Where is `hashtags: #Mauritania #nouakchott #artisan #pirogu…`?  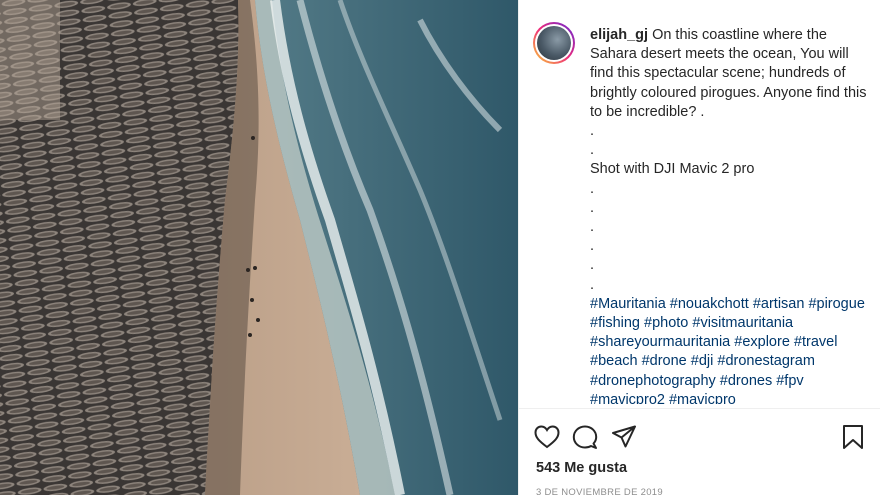 hashtags: #Mauritania #nouakchott #artisan #pirogu… is located at coordinates (731, 349).